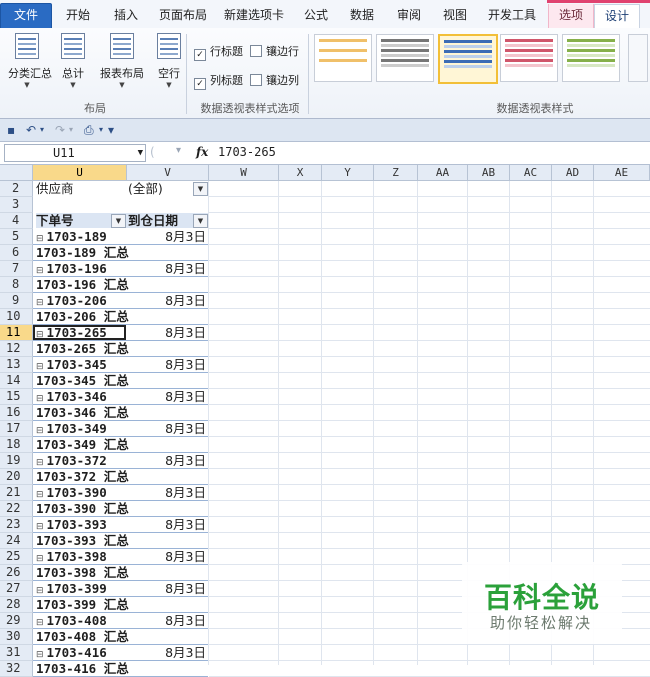 The image size is (650, 677). What do you see at coordinates (82, 636) in the screenshot?
I see `subtotal-row-label: 1703-408 汇总` at bounding box center [82, 636].